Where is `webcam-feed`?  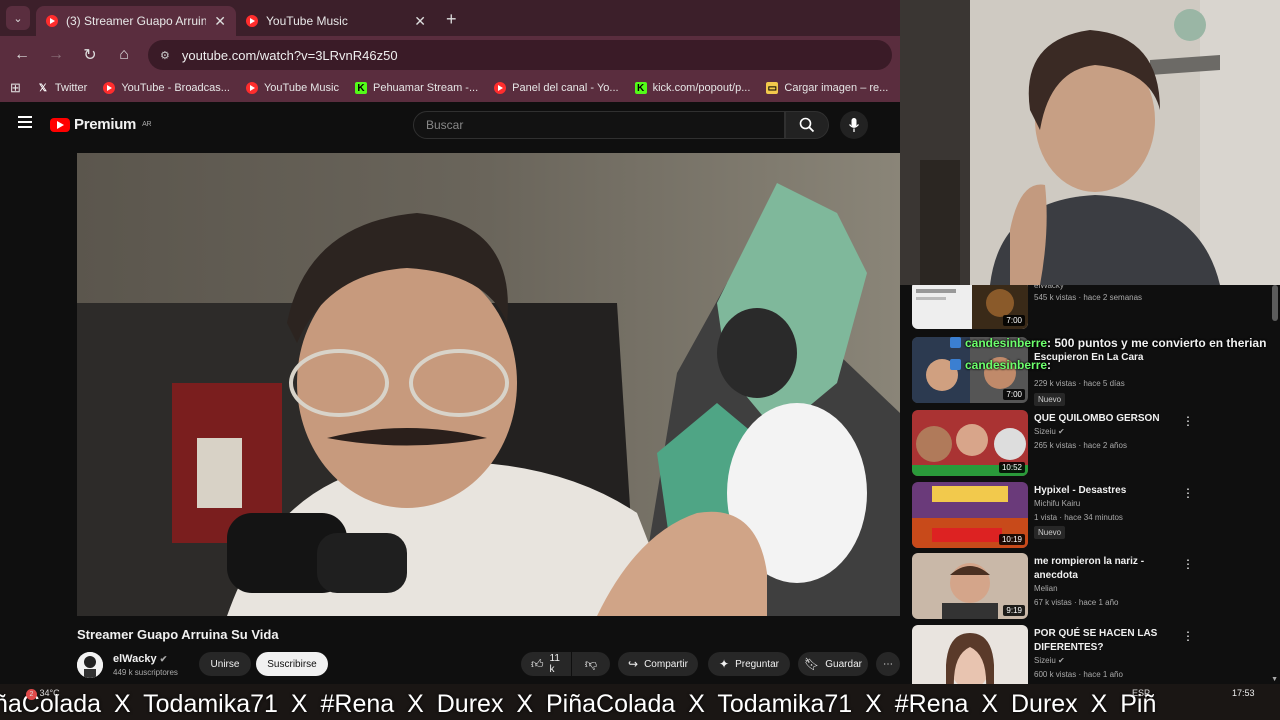
webcam-feed is located at coordinates (1090, 142).